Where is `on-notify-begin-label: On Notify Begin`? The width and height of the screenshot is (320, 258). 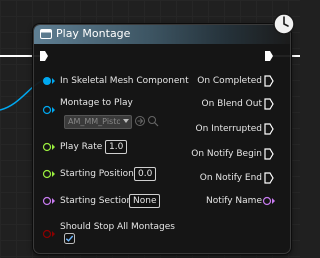
on-notify-begin-label: On Notify Begin is located at coordinates (226, 154).